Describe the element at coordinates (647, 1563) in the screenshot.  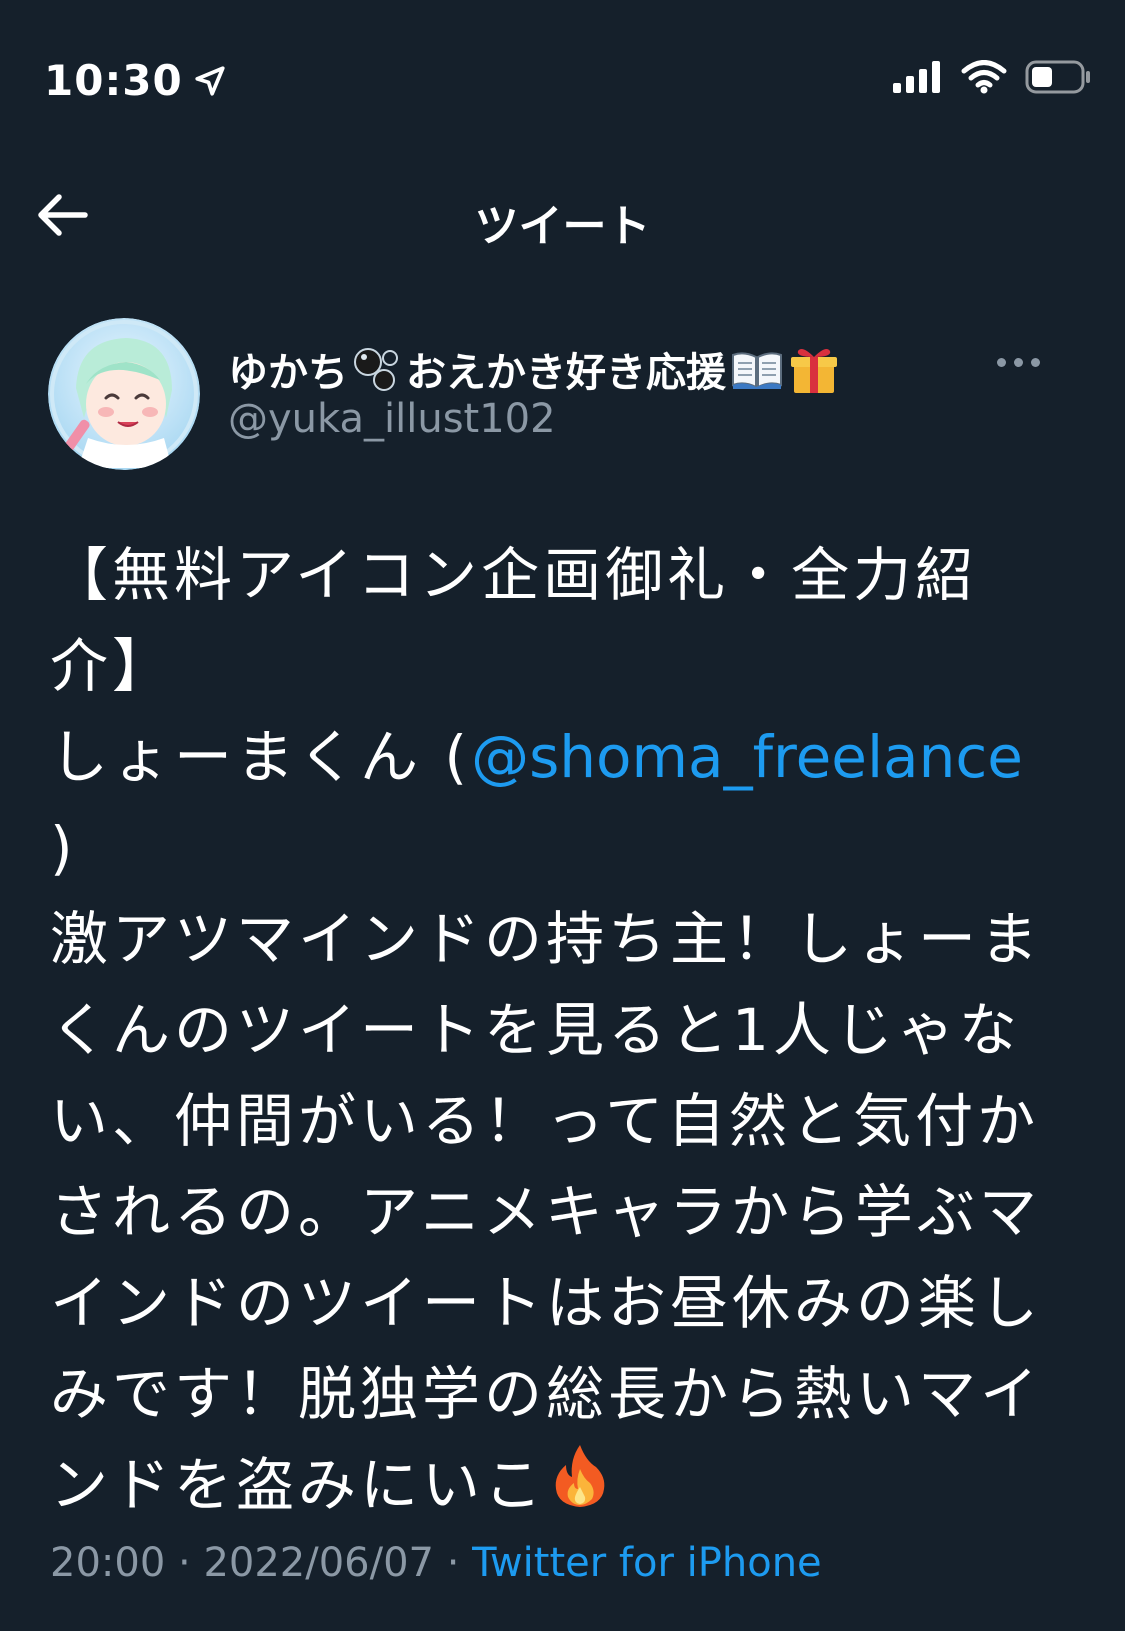
I see `tweet-source-link: Twitter for iPhone` at that location.